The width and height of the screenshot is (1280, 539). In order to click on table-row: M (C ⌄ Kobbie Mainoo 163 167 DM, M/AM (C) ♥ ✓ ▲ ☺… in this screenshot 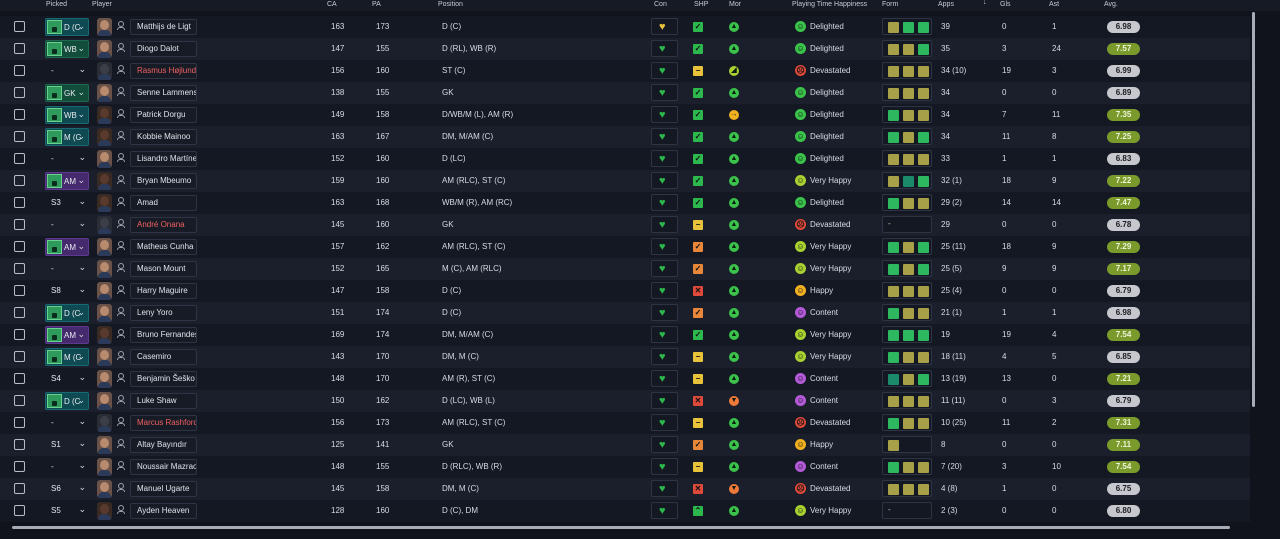, I will do `click(625, 137)`.